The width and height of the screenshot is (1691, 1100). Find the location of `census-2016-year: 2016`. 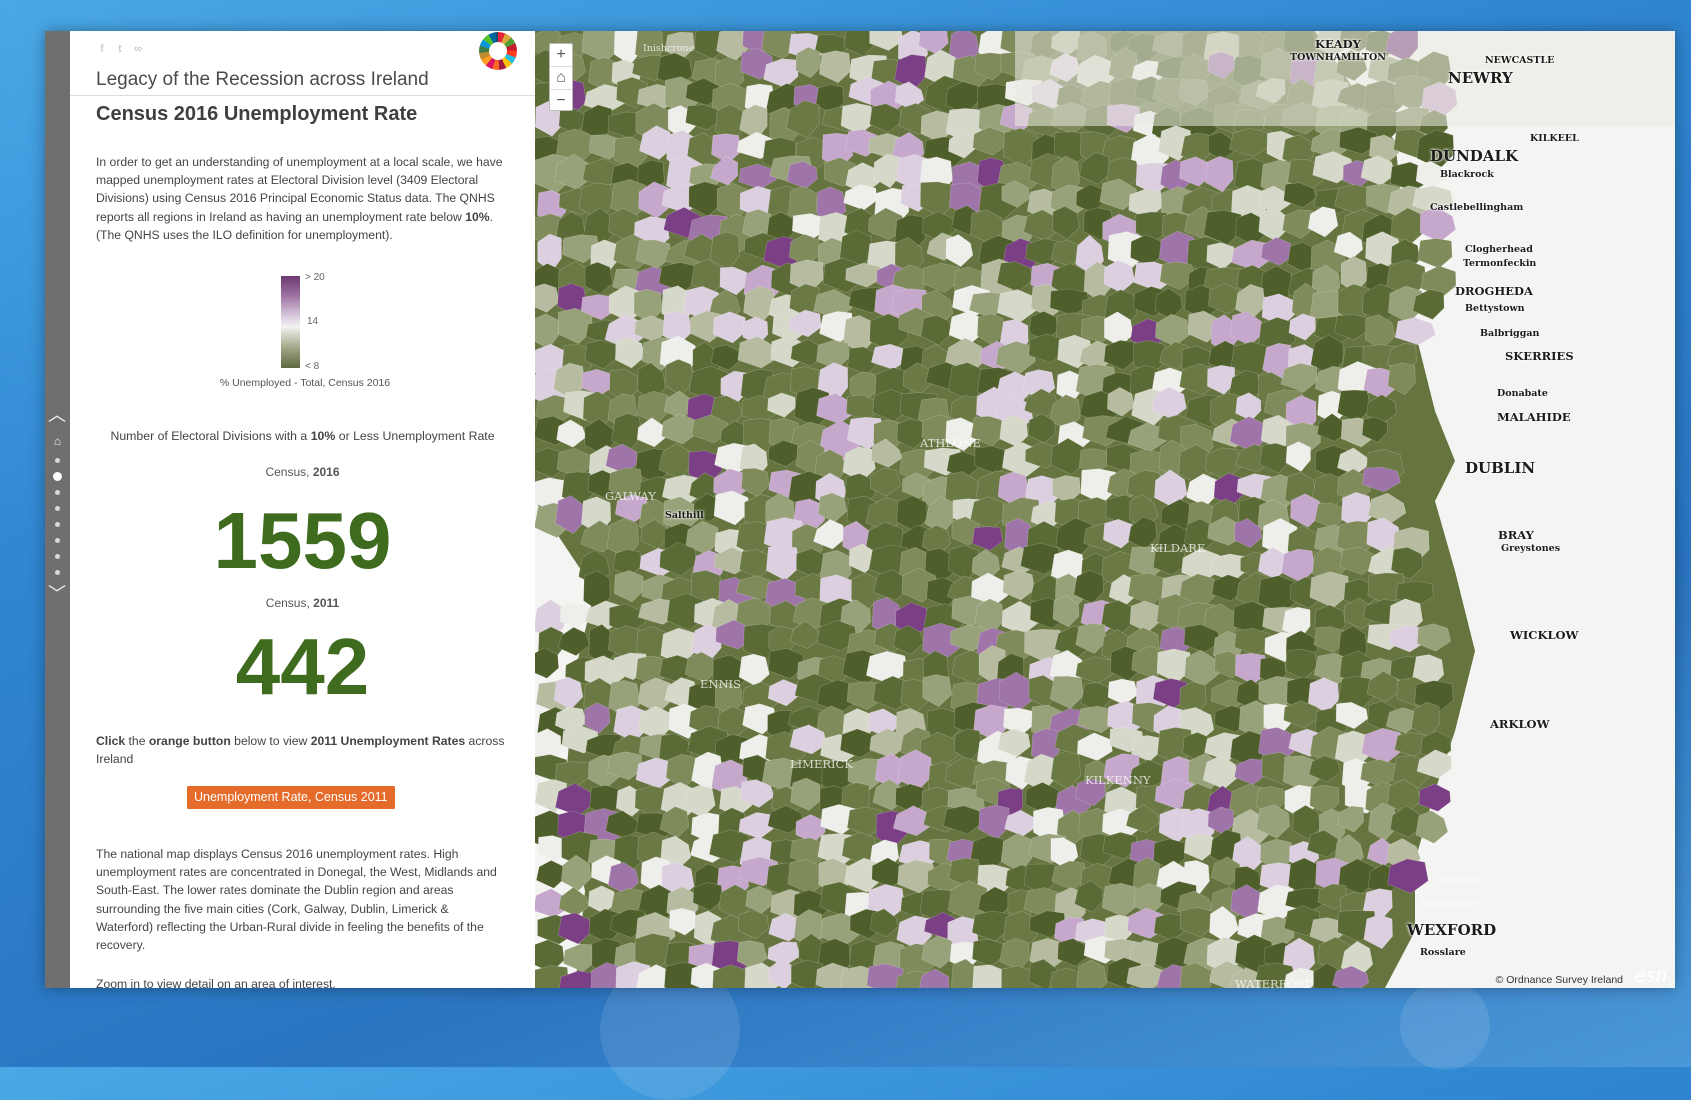

census-2016-year: 2016 is located at coordinates (326, 472).